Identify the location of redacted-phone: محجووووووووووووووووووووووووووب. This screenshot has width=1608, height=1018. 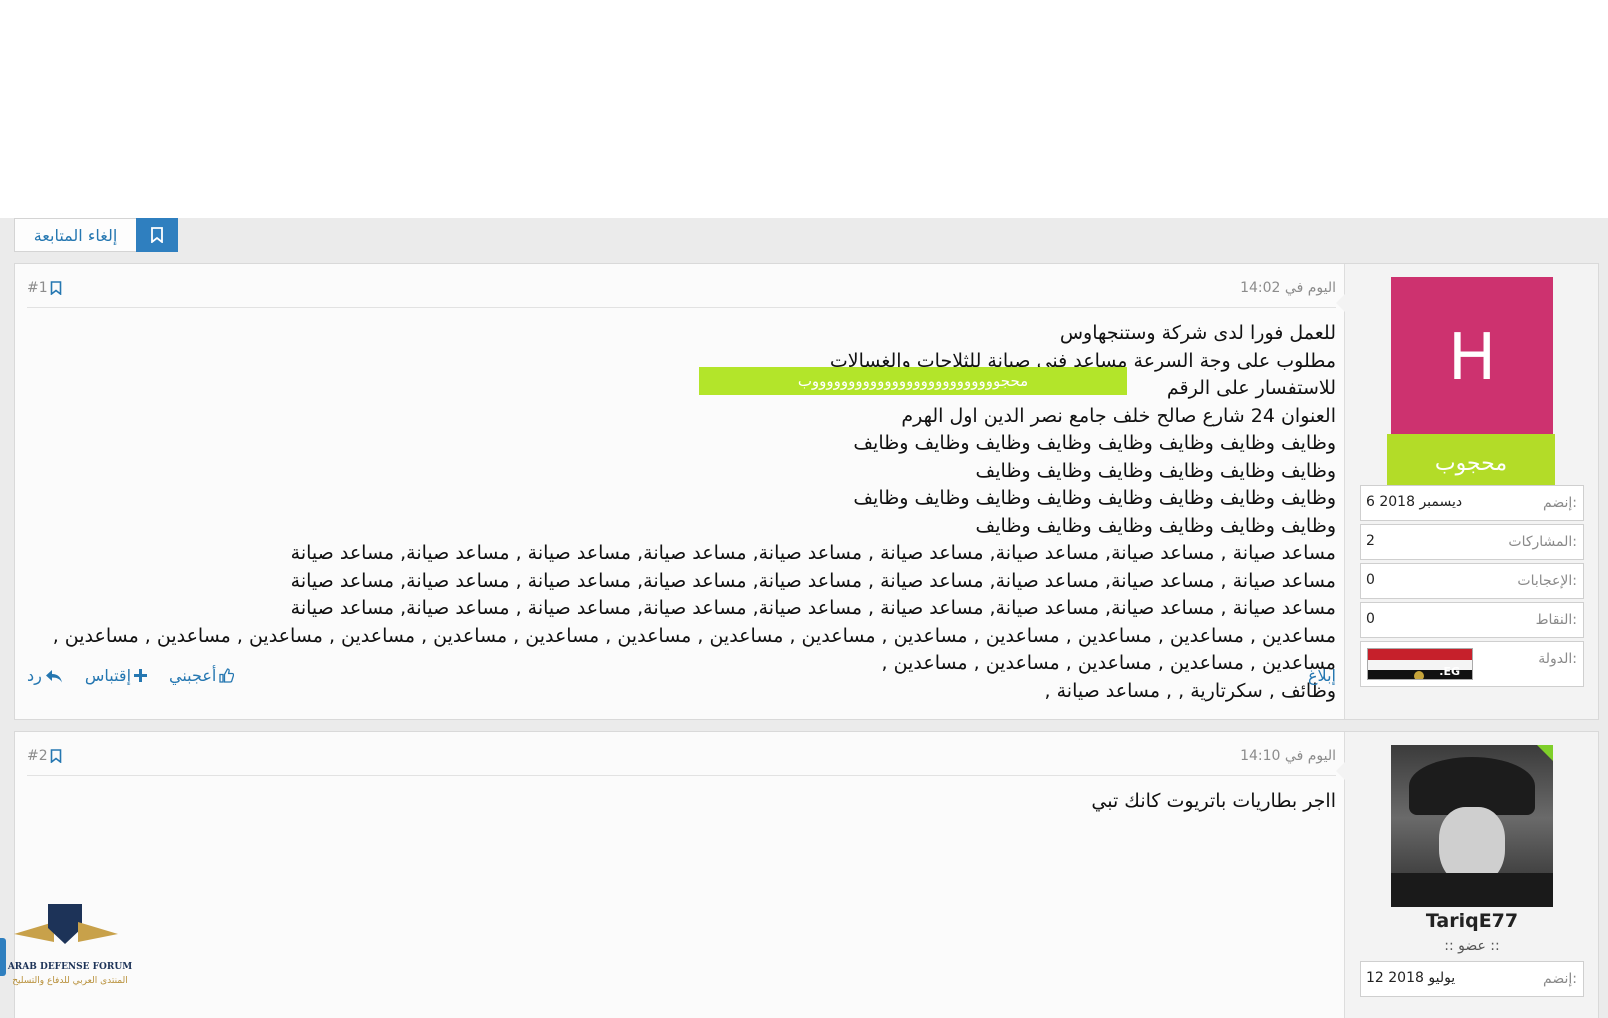
(913, 381).